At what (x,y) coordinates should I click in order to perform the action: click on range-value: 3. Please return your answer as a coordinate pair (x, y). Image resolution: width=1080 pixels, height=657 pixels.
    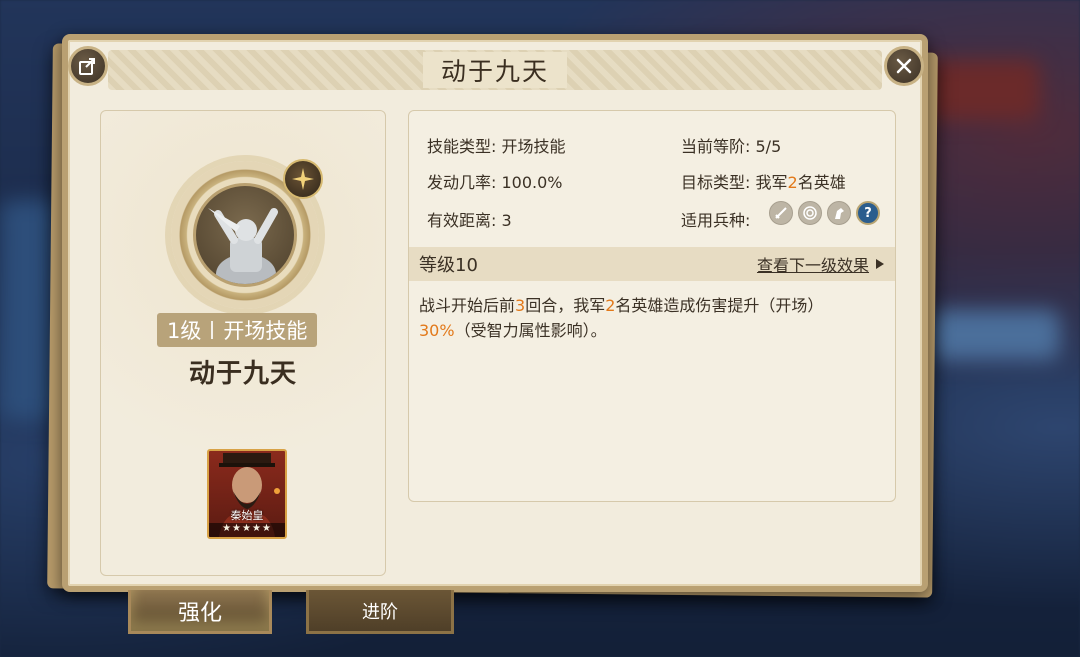
    Looking at the image, I should click on (506, 220).